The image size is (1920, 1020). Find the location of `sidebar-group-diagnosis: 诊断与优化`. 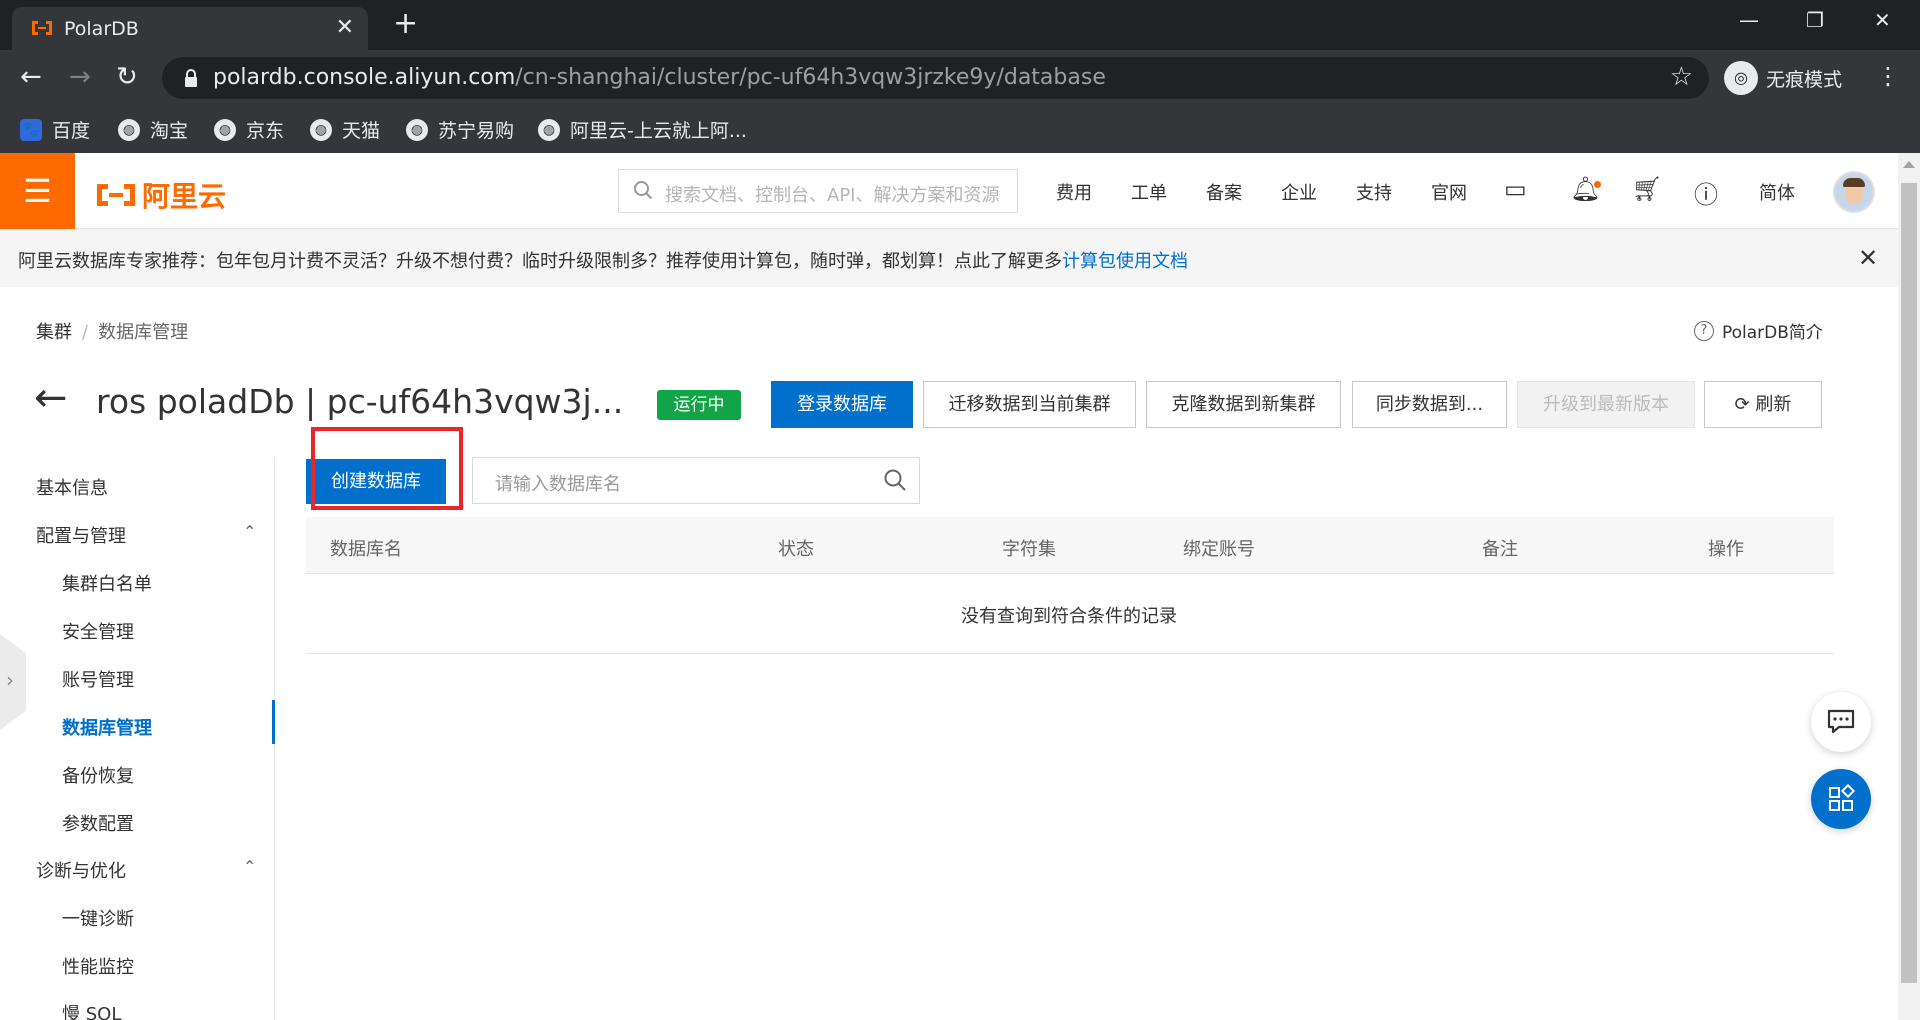

sidebar-group-diagnosis: 诊断与优化 is located at coordinates (81, 870).